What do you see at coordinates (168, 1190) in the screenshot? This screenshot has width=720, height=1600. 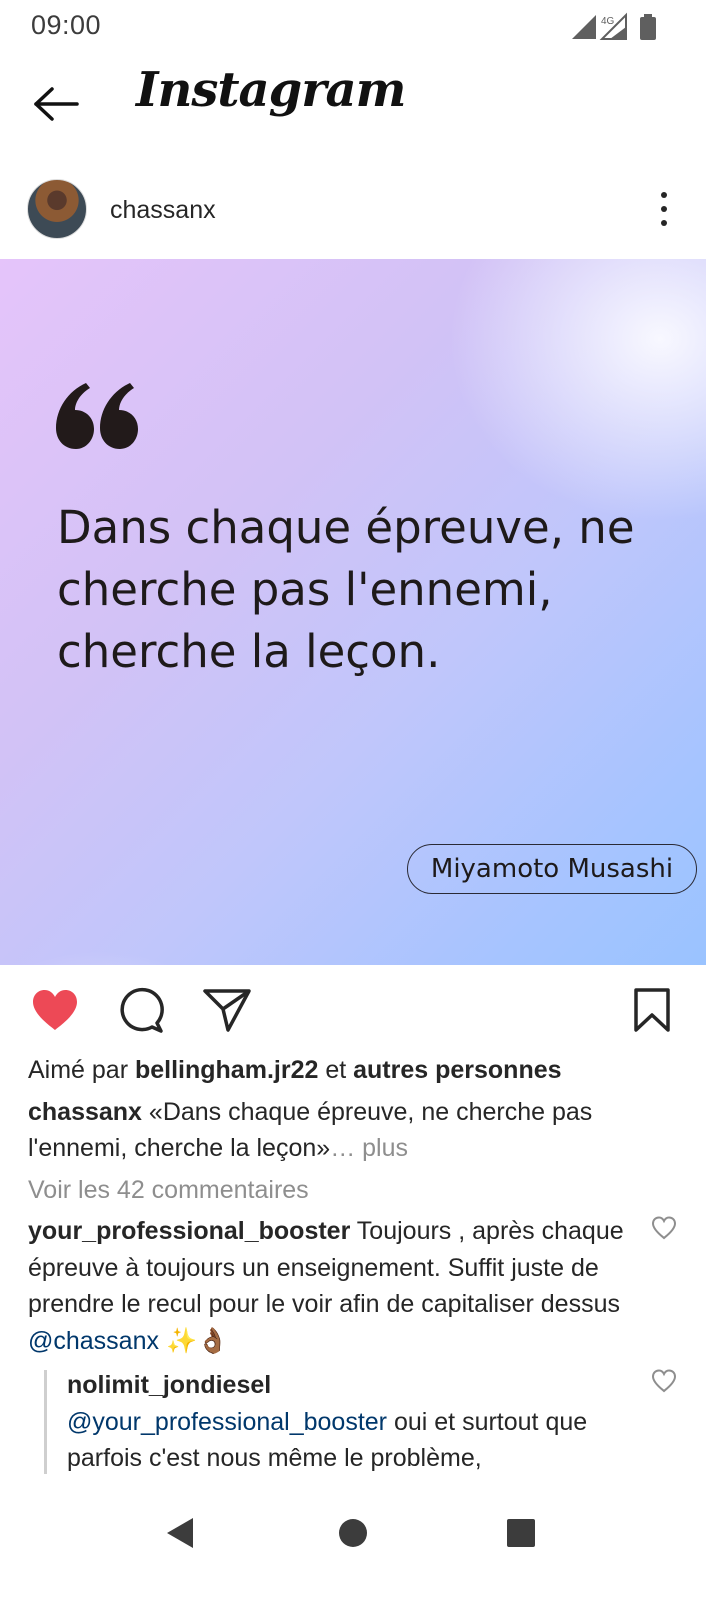 I see `view-comments-link: Voir les 42 commentaires` at bounding box center [168, 1190].